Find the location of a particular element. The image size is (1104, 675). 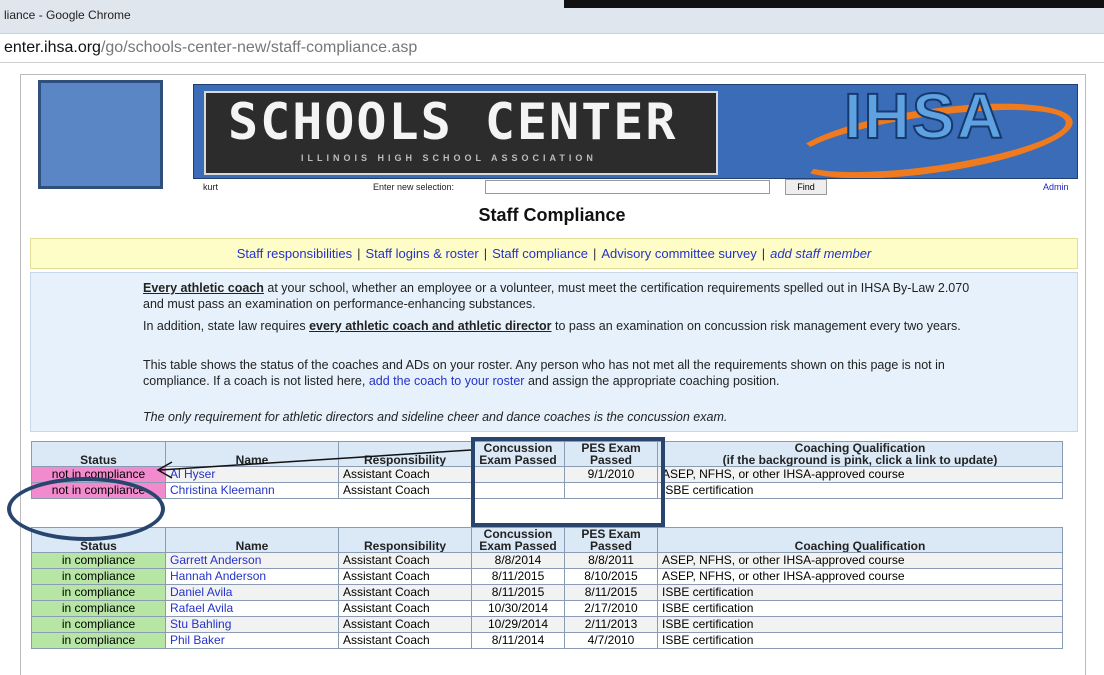

annotation-highlight-rect is located at coordinates (568, 482).